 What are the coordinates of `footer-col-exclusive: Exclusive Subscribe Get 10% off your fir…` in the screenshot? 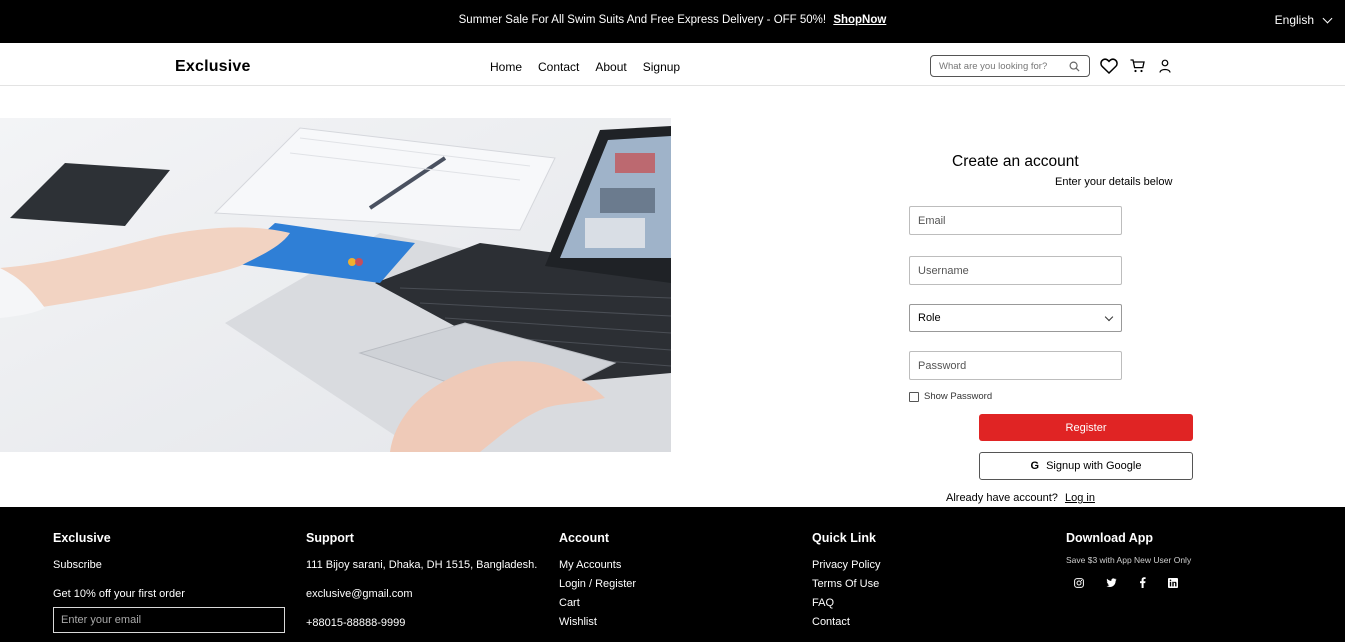 It's located at (169, 582).